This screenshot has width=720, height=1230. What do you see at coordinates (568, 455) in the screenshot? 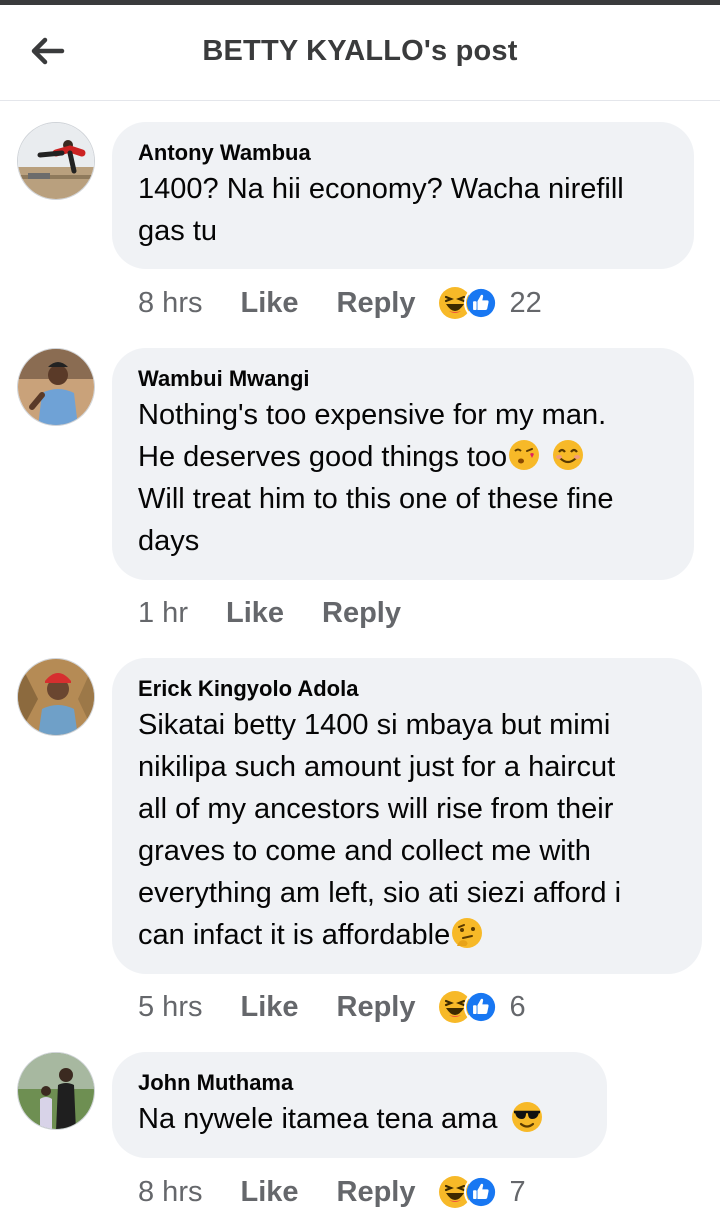
I see `smiling-face-emoji` at bounding box center [568, 455].